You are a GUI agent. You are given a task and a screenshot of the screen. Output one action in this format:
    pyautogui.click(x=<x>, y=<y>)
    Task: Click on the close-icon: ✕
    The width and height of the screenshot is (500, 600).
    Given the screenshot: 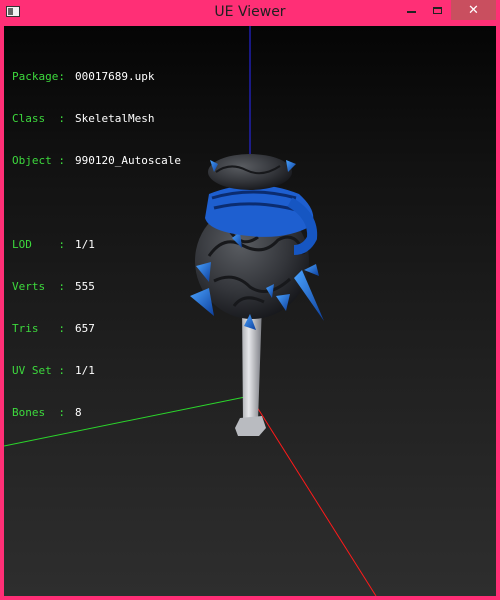 What is the action you would take?
    pyautogui.click(x=473, y=10)
    